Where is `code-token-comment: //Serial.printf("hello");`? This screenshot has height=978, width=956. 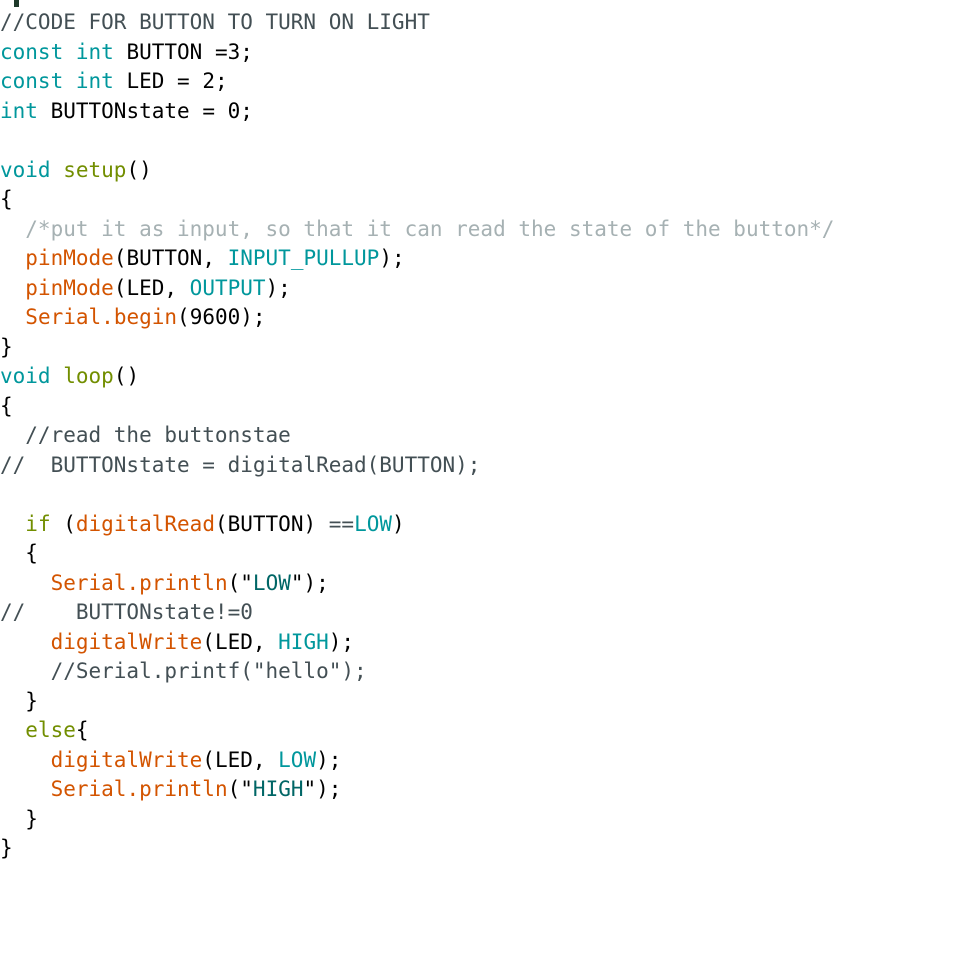 code-token-comment: //Serial.printf("hello"); is located at coordinates (183, 671).